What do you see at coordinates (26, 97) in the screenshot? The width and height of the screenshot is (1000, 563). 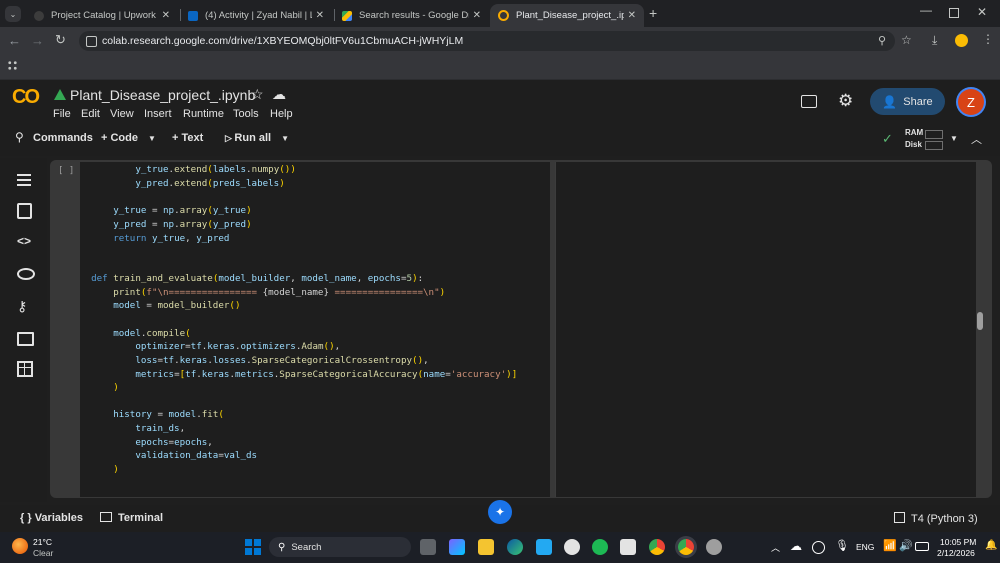 I see `colab-logo: CO` at bounding box center [26, 97].